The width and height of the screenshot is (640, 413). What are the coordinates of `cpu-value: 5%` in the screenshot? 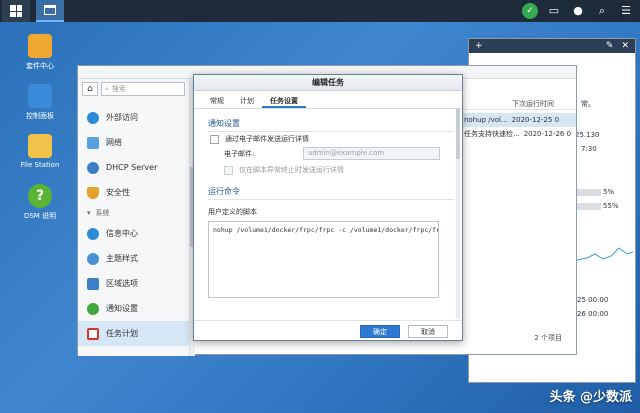 It's located at (609, 192).